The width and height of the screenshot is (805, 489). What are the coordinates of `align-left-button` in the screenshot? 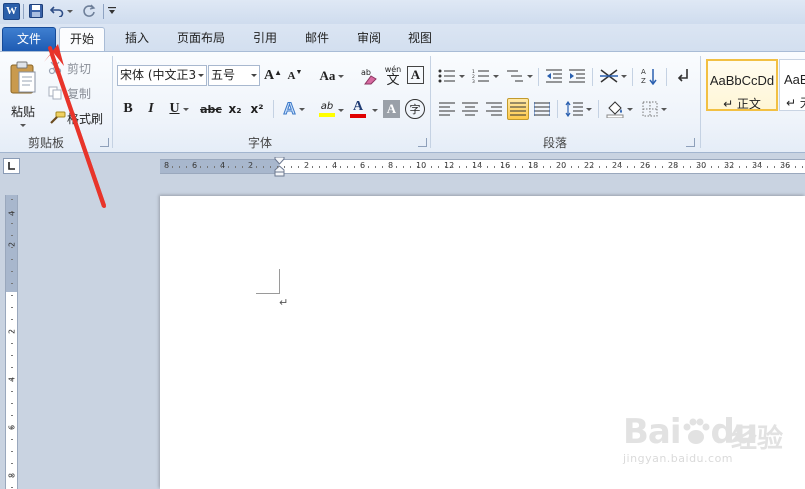 It's located at (447, 109).